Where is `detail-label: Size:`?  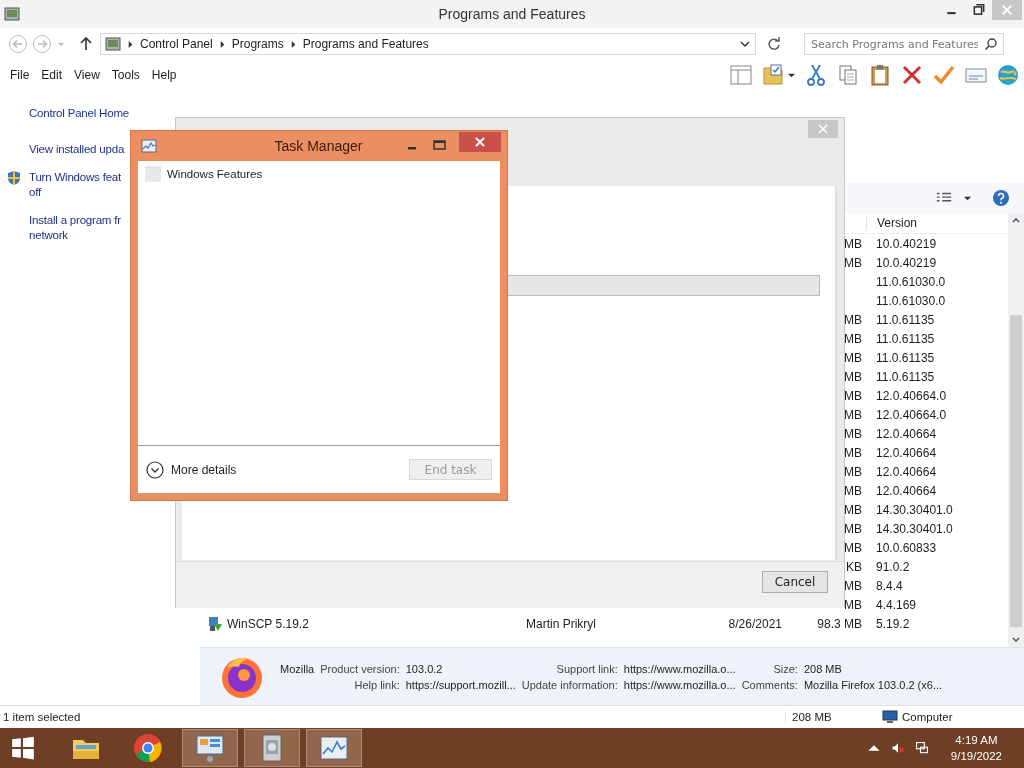 detail-label: Size: is located at coordinates (785, 668).